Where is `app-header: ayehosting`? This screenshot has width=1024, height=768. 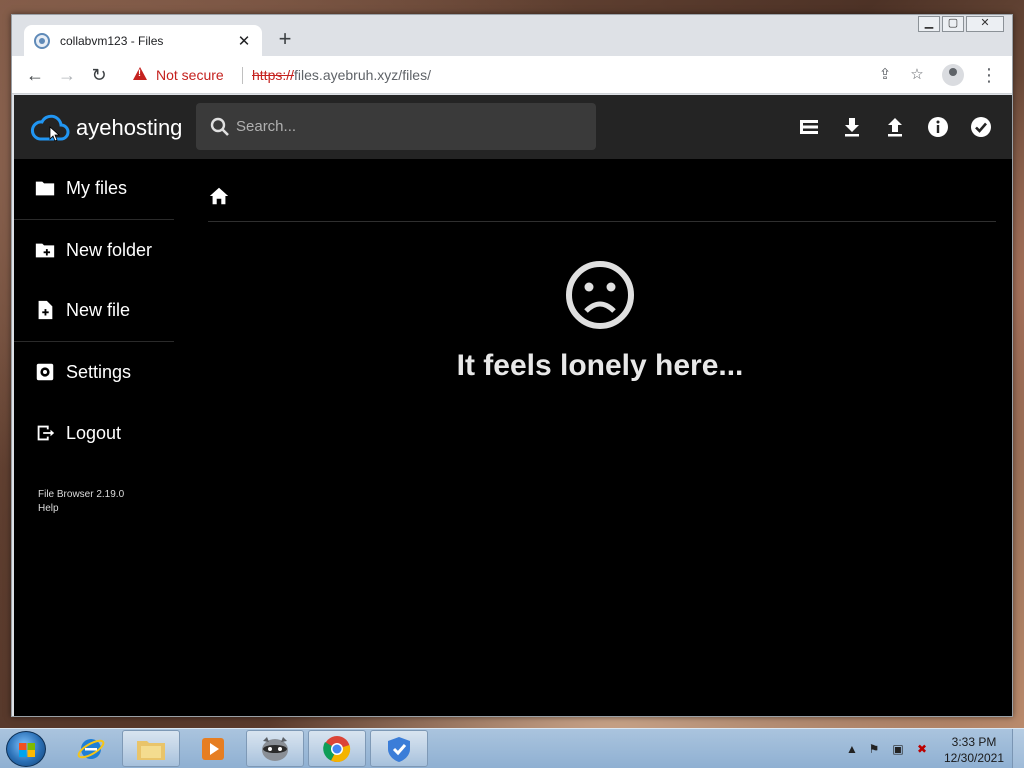 app-header: ayehosting is located at coordinates (513, 127).